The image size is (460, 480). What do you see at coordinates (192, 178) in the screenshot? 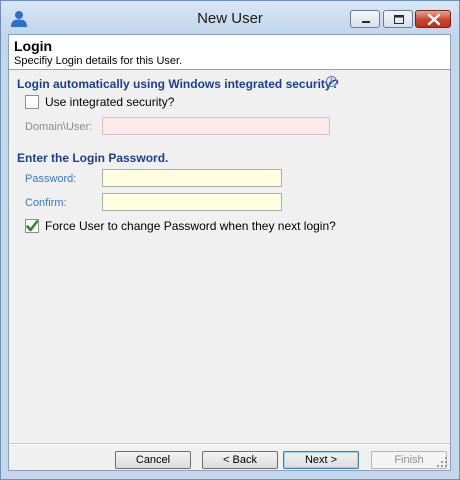
I see `password-field` at bounding box center [192, 178].